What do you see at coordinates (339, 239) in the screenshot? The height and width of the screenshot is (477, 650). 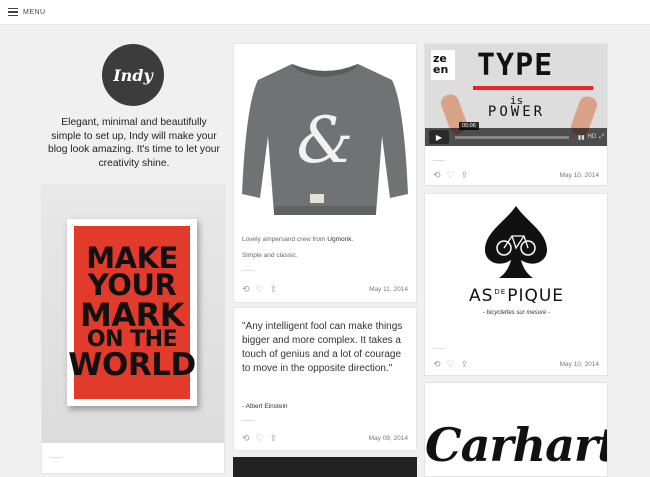 I see `caption-link: Ugmonk` at bounding box center [339, 239].